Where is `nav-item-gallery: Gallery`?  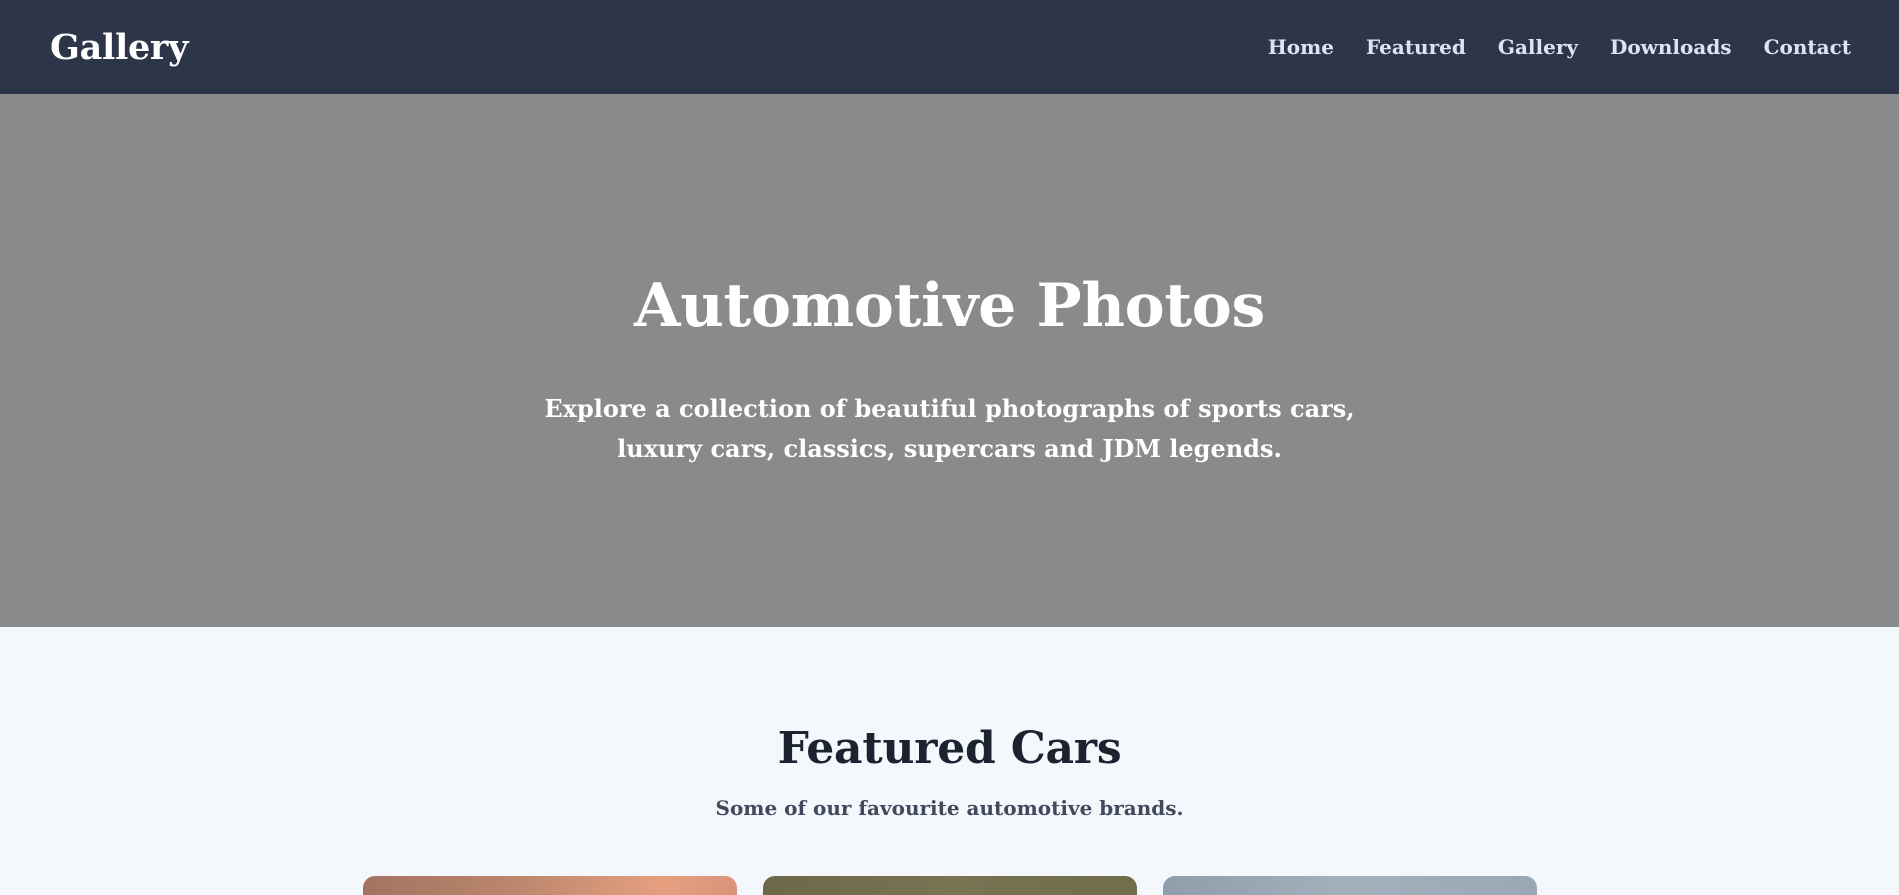 nav-item-gallery: Gallery is located at coordinates (1538, 47).